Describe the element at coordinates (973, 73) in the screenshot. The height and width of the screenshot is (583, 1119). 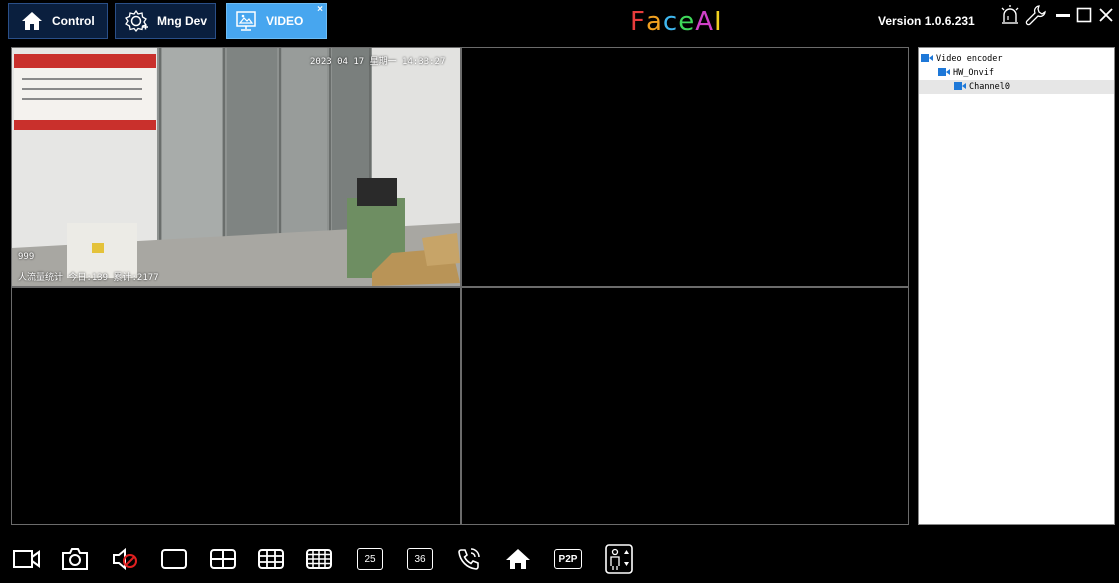
I see `tree-label: HW_Onvif` at that location.